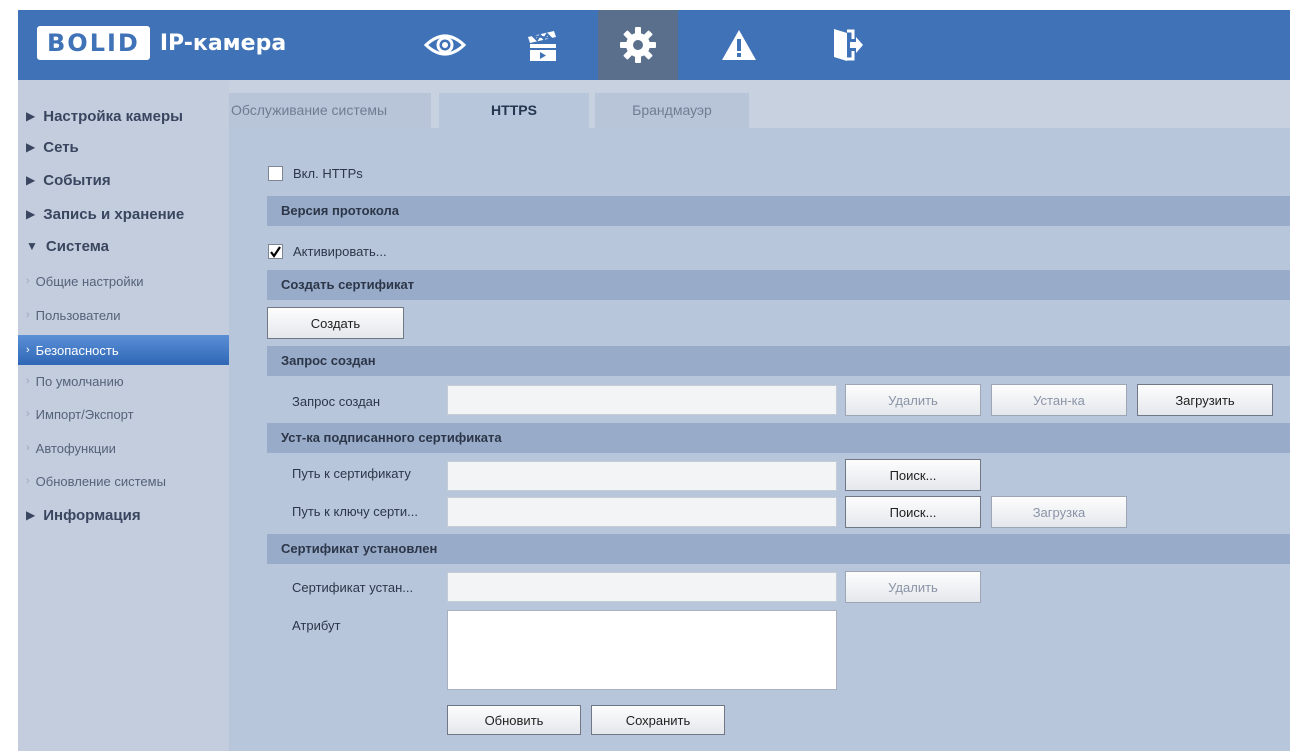  I want to click on request-label: Запрос создан, so click(336, 401).